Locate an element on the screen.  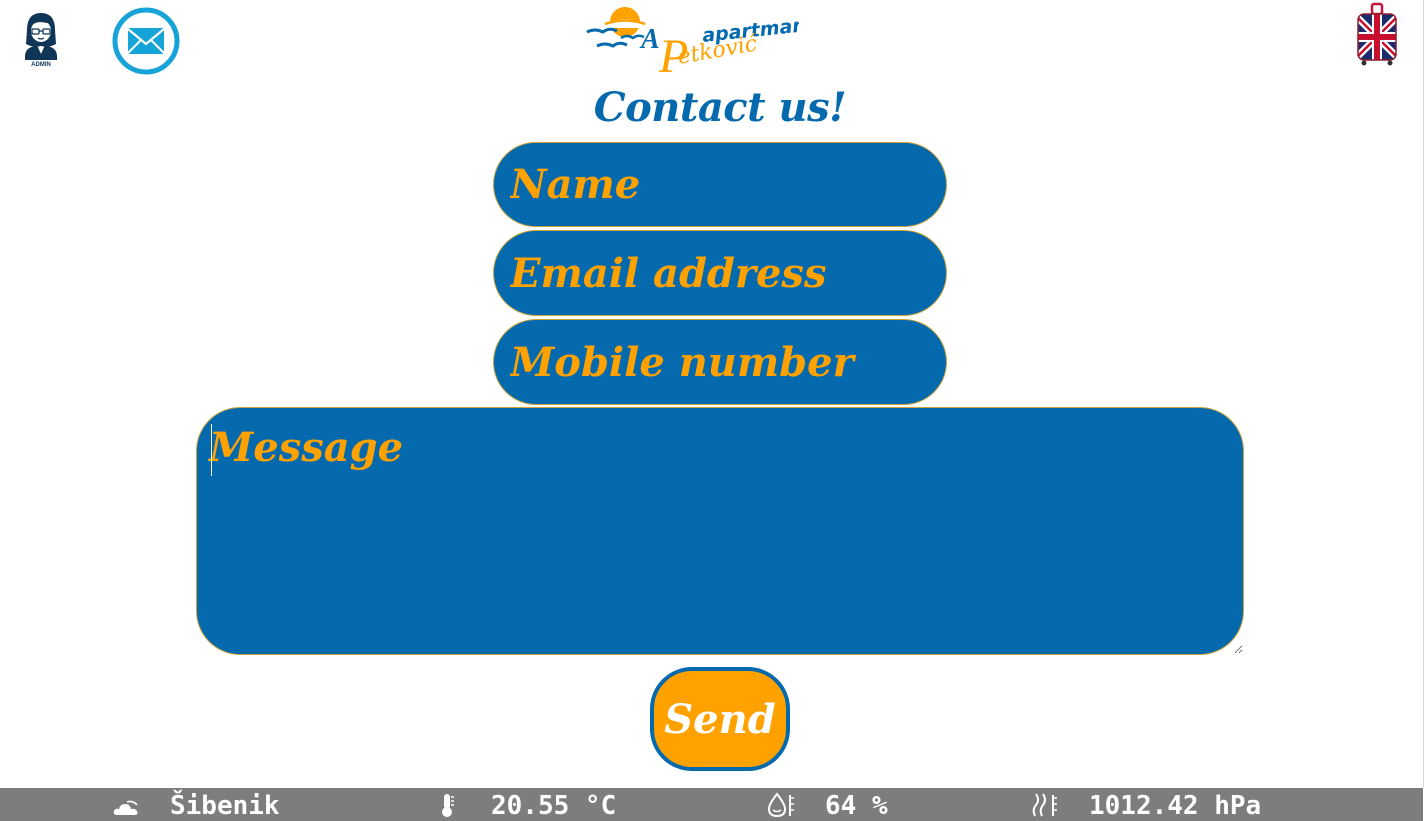
text-caret is located at coordinates (211, 450).